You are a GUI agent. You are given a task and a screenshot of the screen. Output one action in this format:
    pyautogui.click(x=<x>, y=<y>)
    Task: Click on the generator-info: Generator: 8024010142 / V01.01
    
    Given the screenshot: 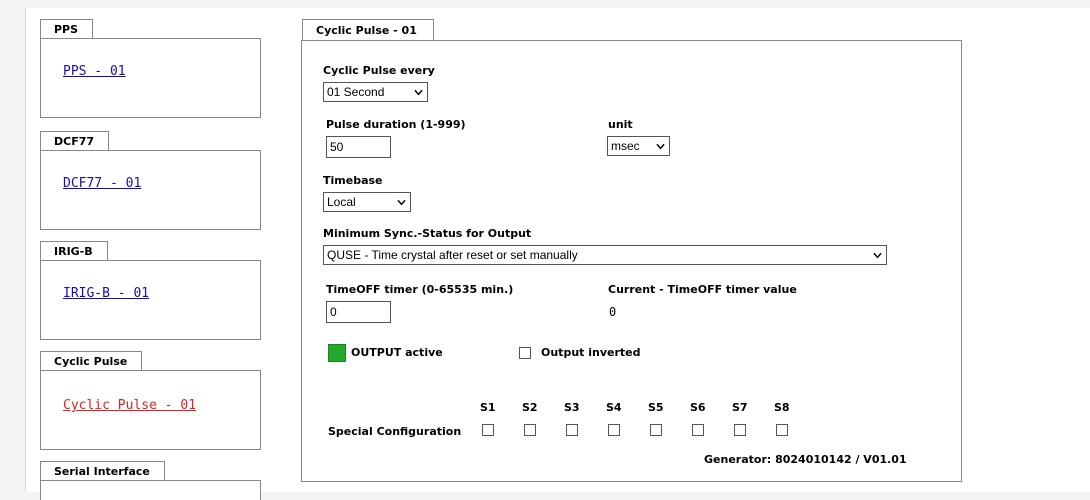 What is the action you would take?
    pyautogui.click(x=805, y=459)
    